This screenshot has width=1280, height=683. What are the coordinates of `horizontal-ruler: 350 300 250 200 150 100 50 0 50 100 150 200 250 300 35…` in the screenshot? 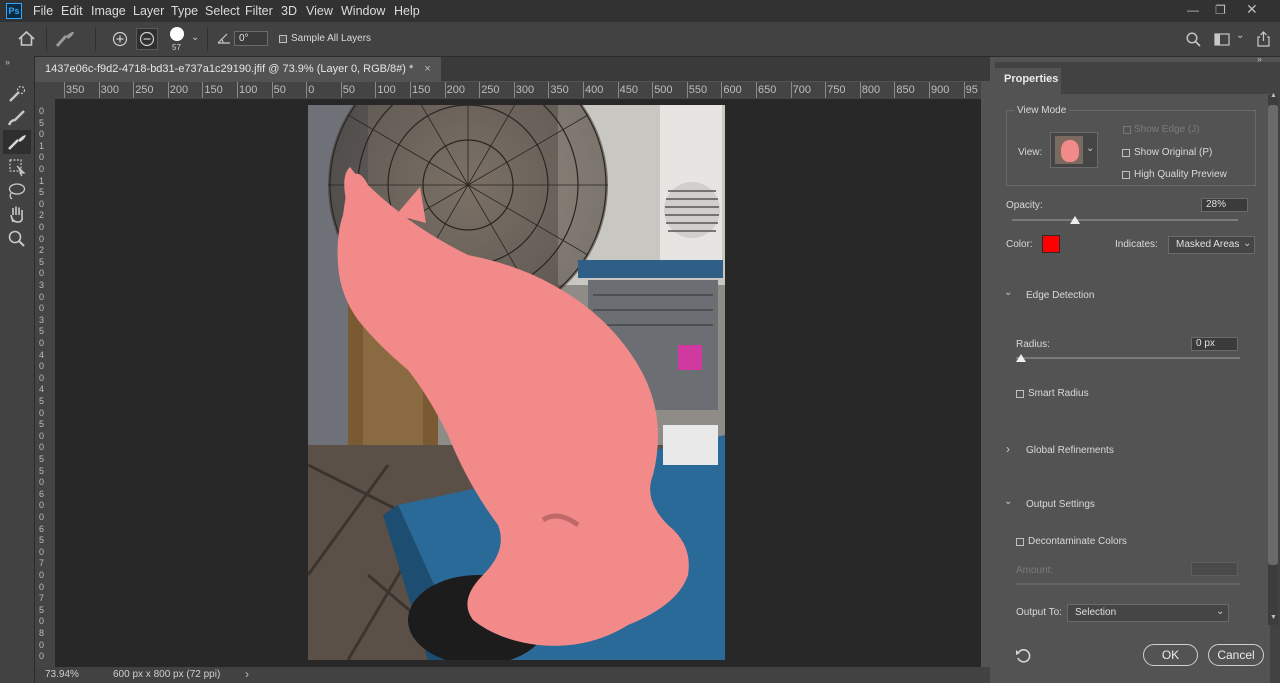 It's located at (518, 91).